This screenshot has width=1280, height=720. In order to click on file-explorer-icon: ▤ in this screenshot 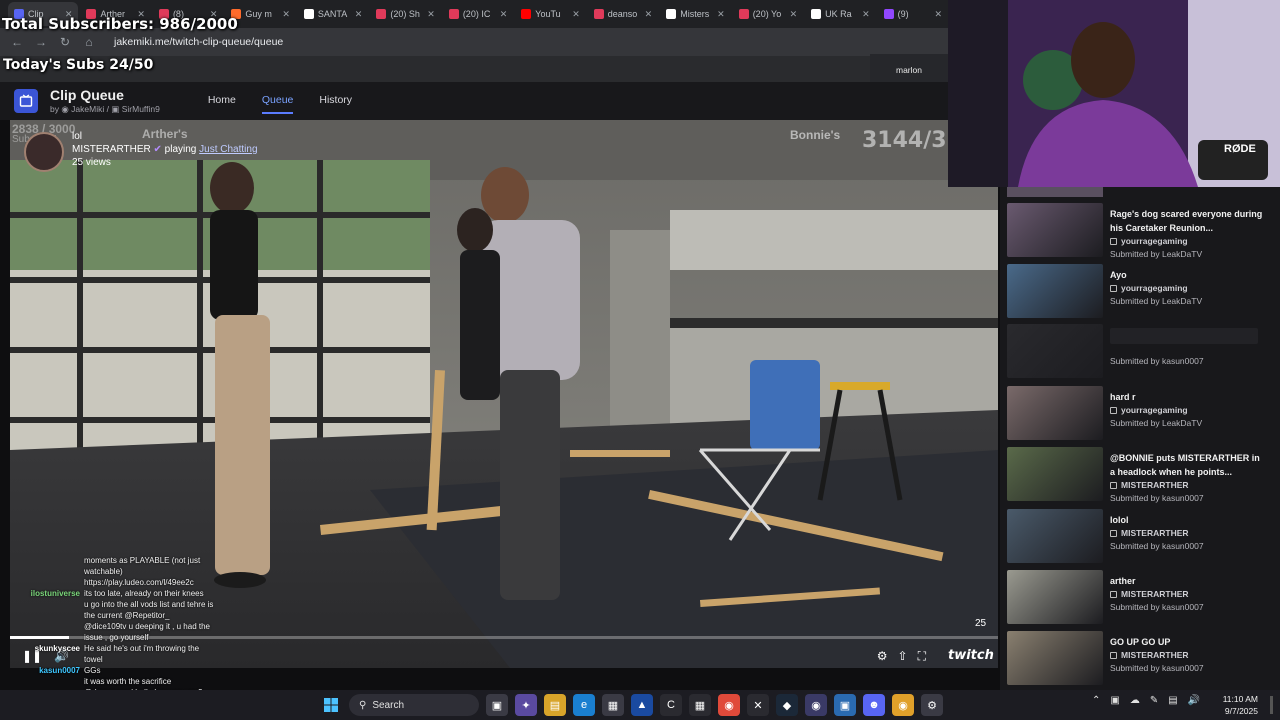, I will do `click(555, 705)`.